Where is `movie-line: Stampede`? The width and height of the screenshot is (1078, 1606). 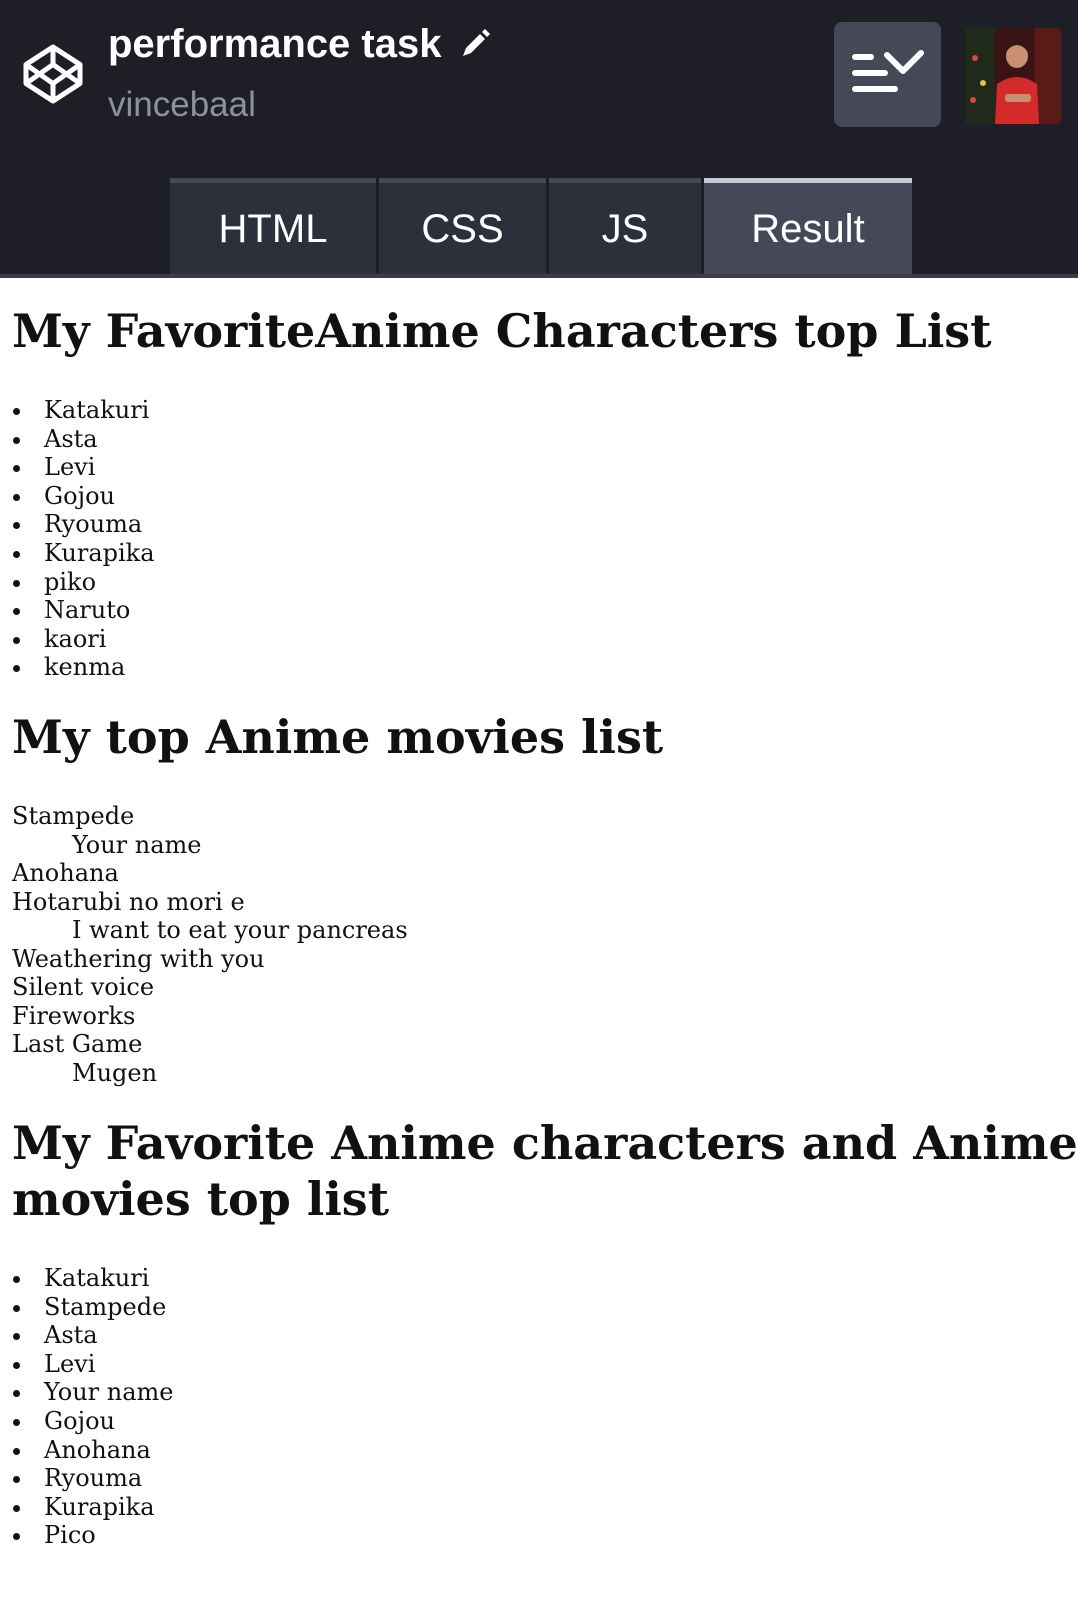
movie-line: Stampede is located at coordinates (73, 816).